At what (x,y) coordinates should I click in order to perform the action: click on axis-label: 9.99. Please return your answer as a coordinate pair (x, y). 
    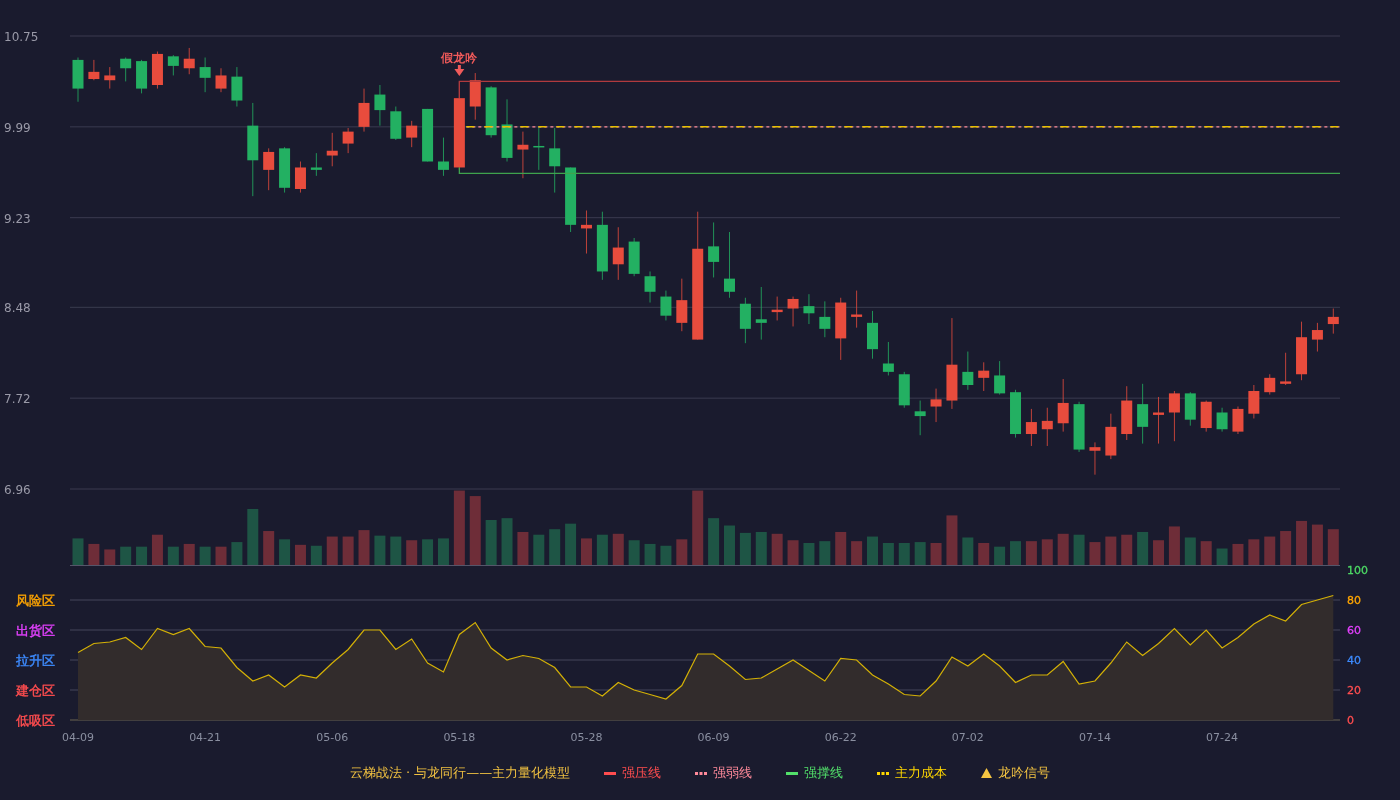
    Looking at the image, I should click on (17, 127).